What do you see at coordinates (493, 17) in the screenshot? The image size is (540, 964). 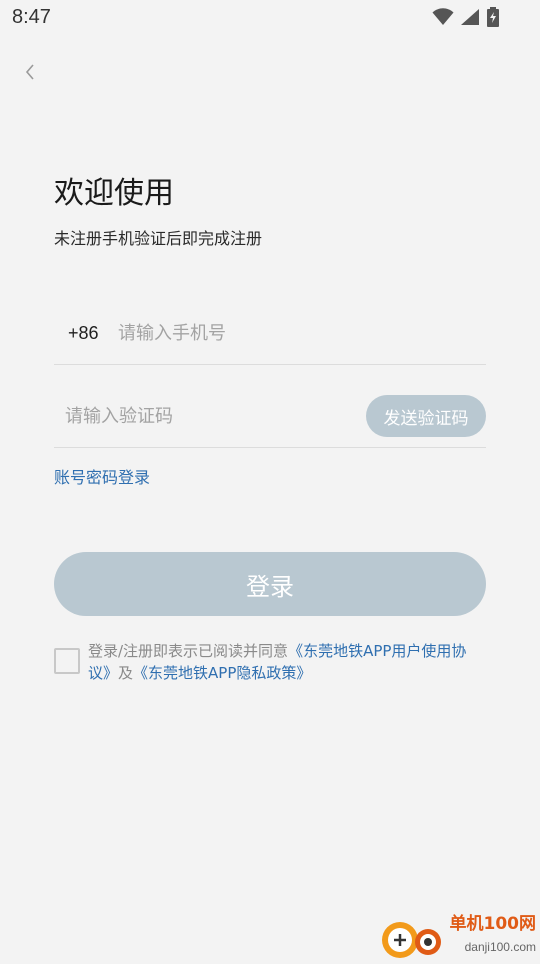 I see `battery-charging-icon` at bounding box center [493, 17].